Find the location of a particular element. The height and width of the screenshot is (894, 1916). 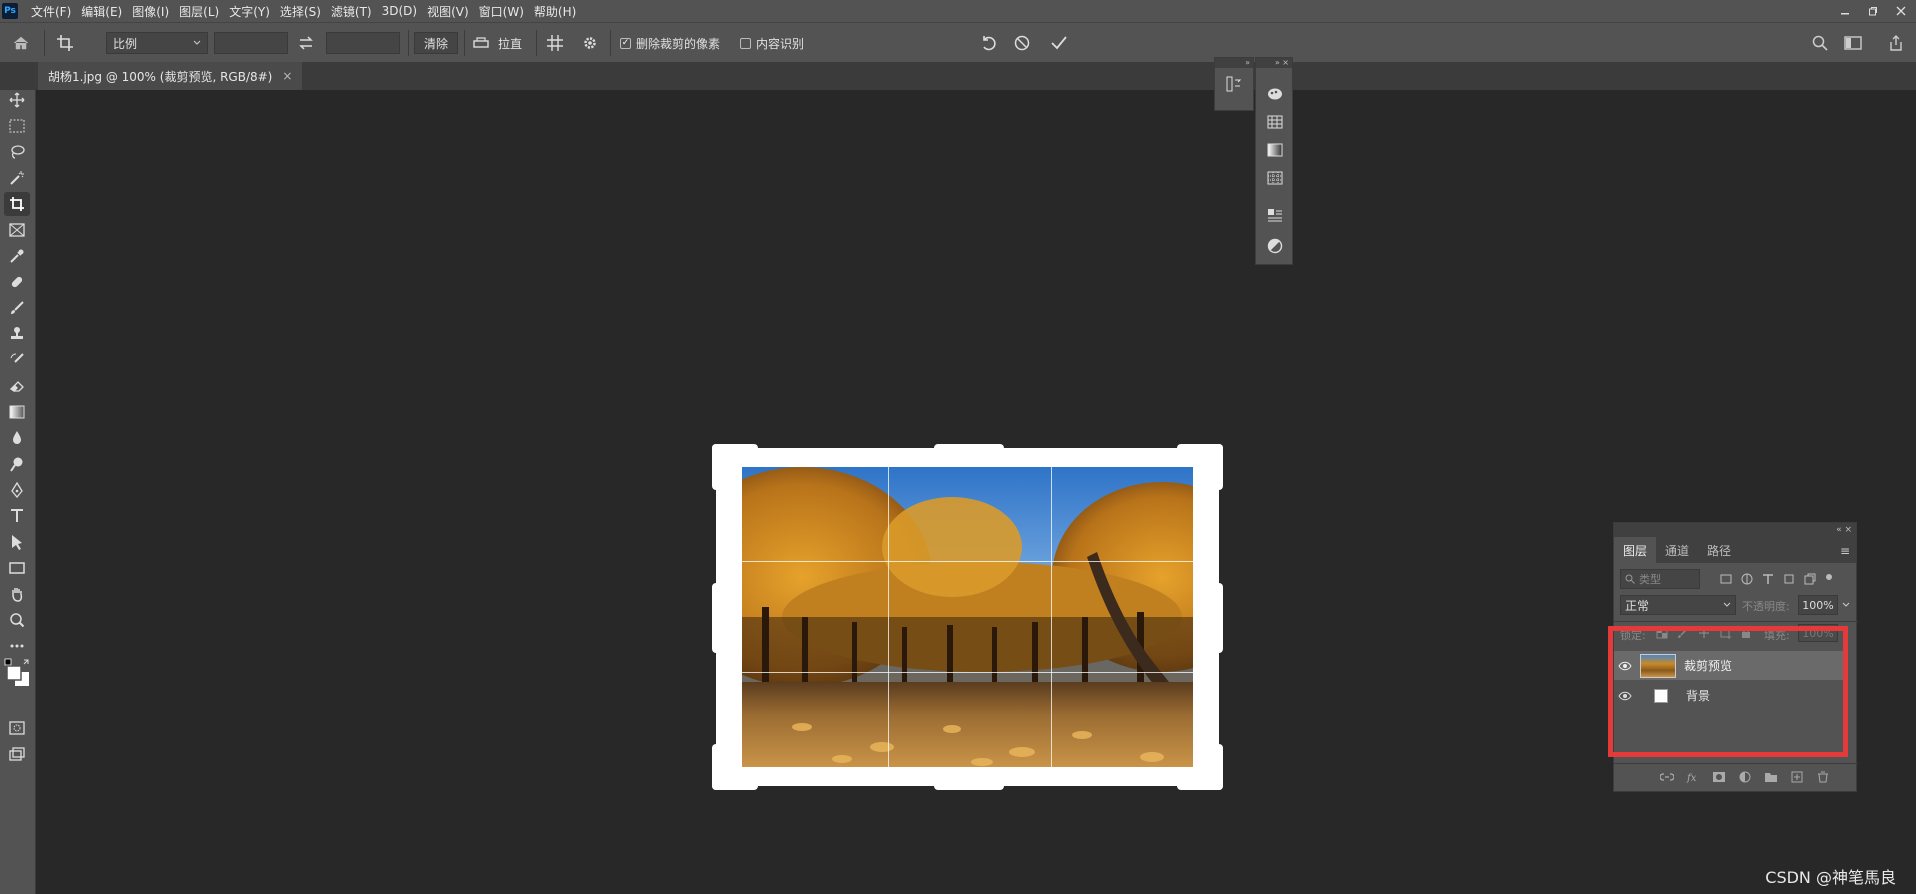

document-tab-title: 胡杨1.jpg @ 100% (裁剪预览, RGB/8#) is located at coordinates (160, 76).